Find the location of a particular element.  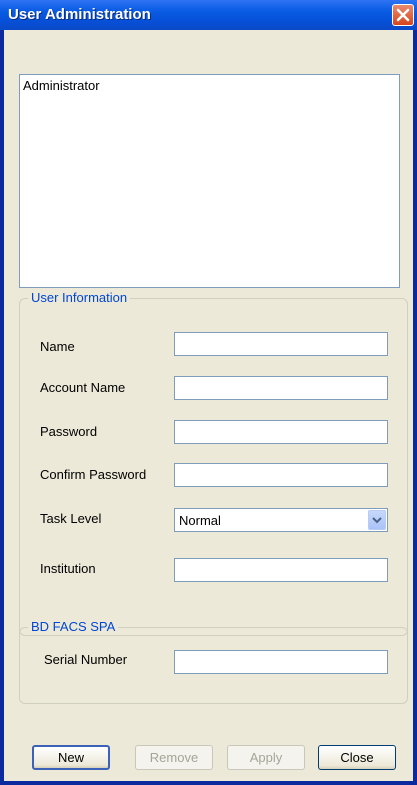

task-level-value: Normal is located at coordinates (200, 520).